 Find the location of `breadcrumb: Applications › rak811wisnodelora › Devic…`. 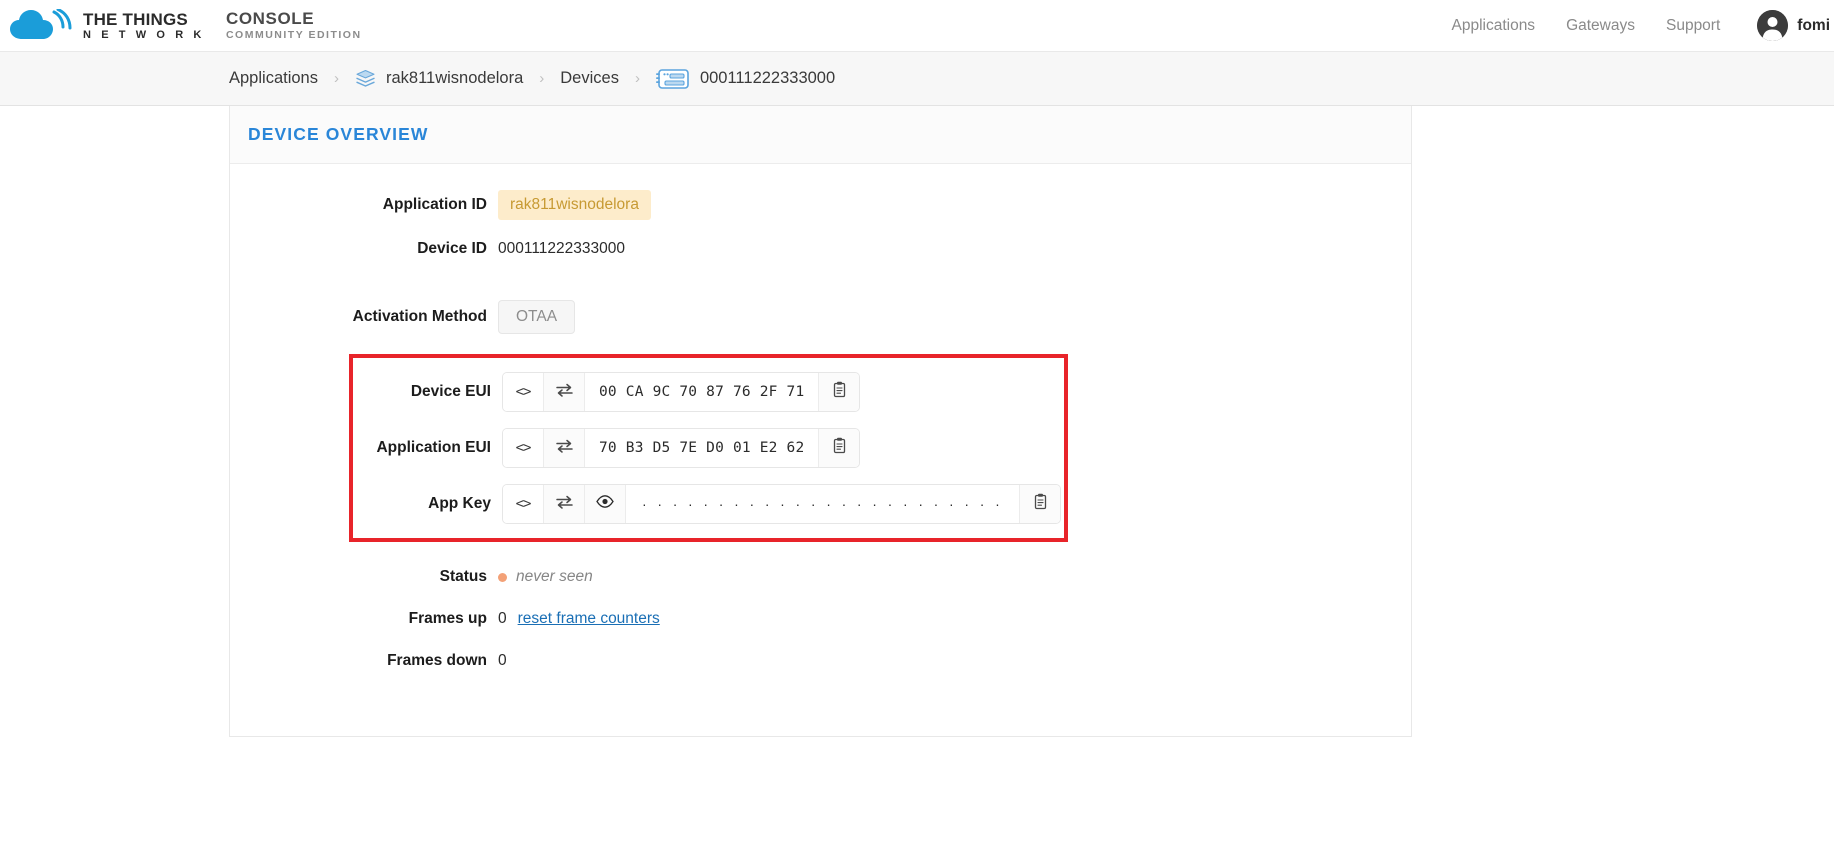

breadcrumb: Applications › rak811wisnodelora › Devic… is located at coordinates (532, 79).